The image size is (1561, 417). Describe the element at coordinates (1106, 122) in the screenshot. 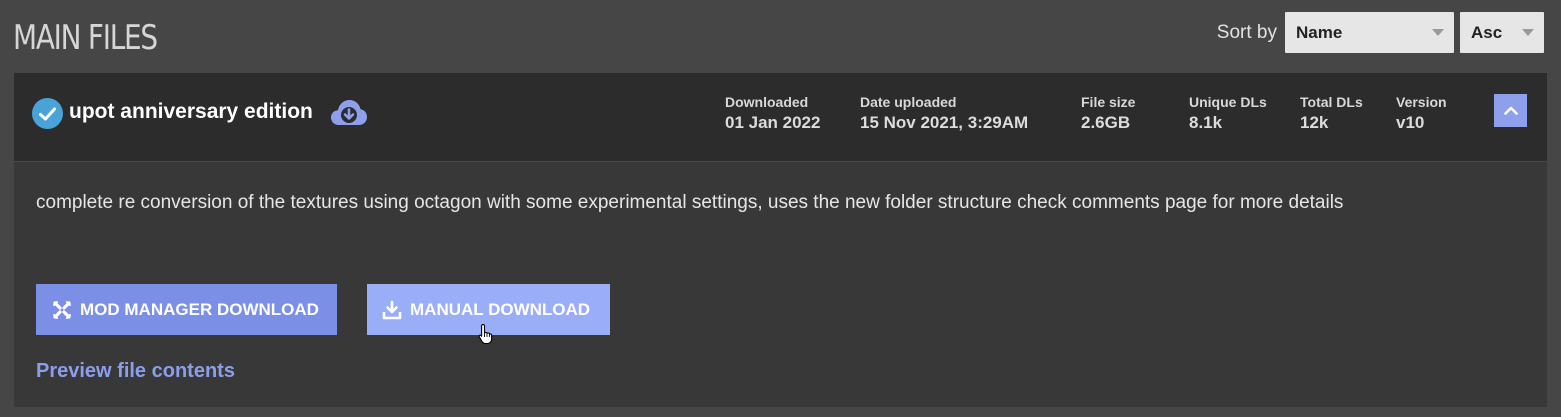

I see `stat-value: 2.6GB` at that location.